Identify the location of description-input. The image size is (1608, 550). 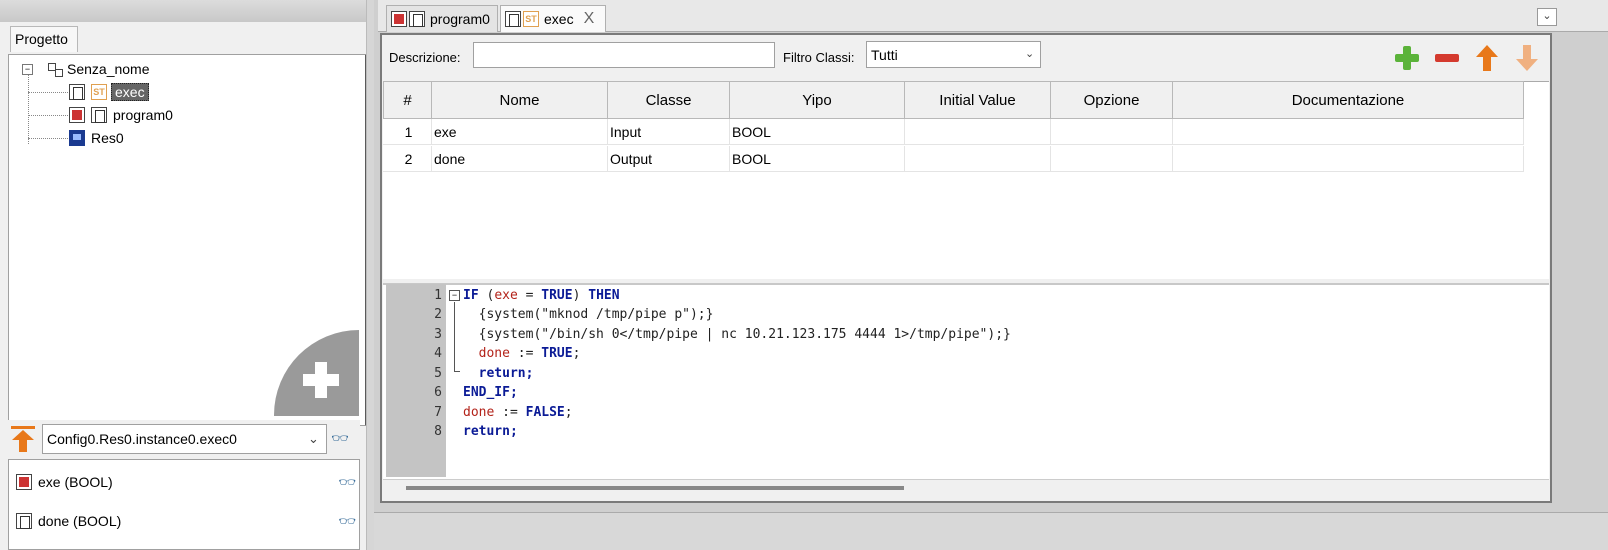
(624, 55).